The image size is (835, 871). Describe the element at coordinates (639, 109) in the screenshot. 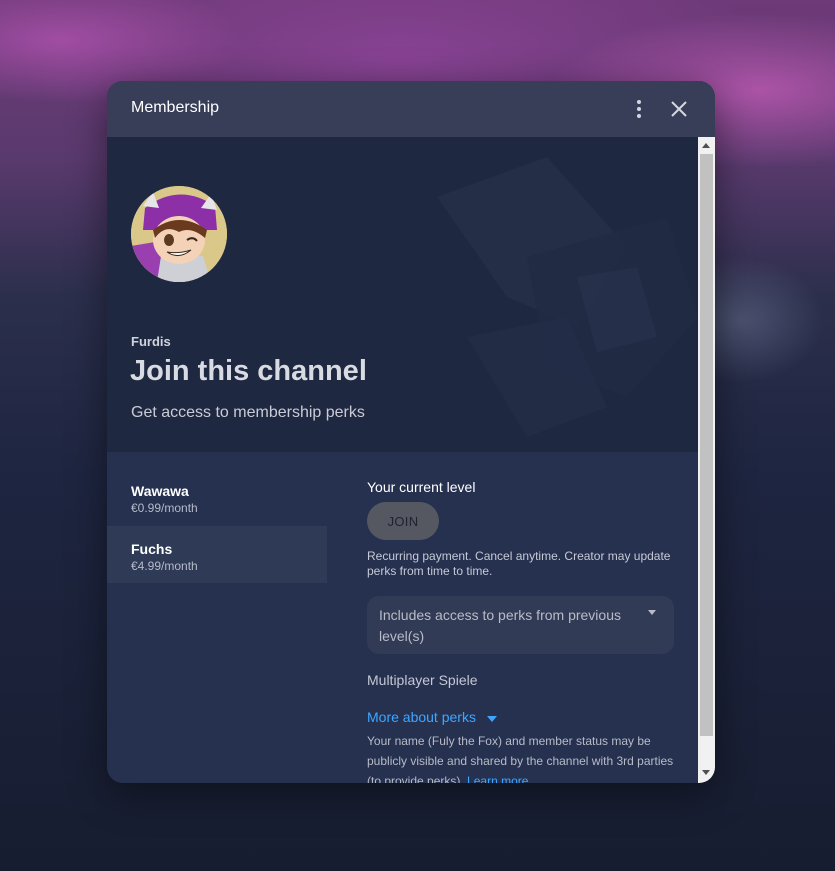

I see `more-vert-icon` at that location.